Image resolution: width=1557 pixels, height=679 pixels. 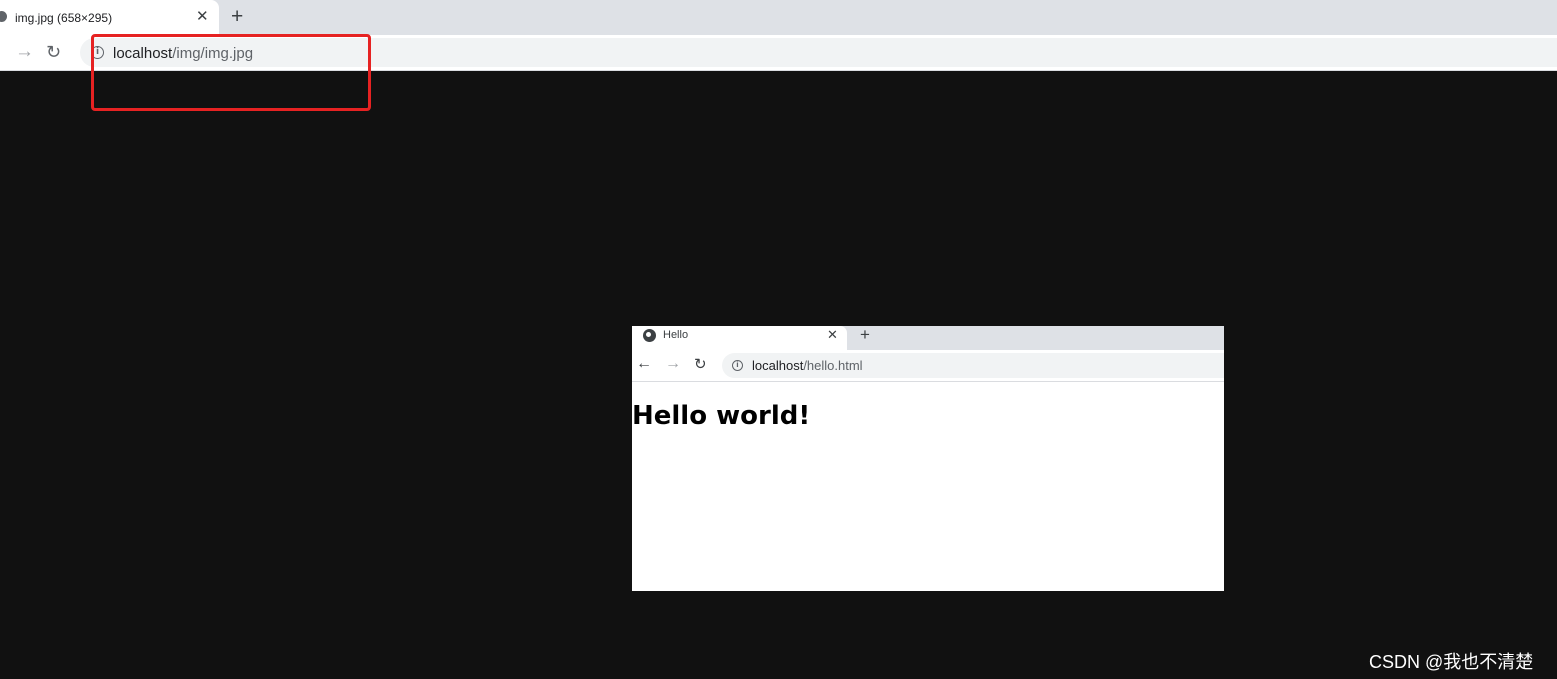 I want to click on image-url-host: localhost, so click(x=778, y=365).